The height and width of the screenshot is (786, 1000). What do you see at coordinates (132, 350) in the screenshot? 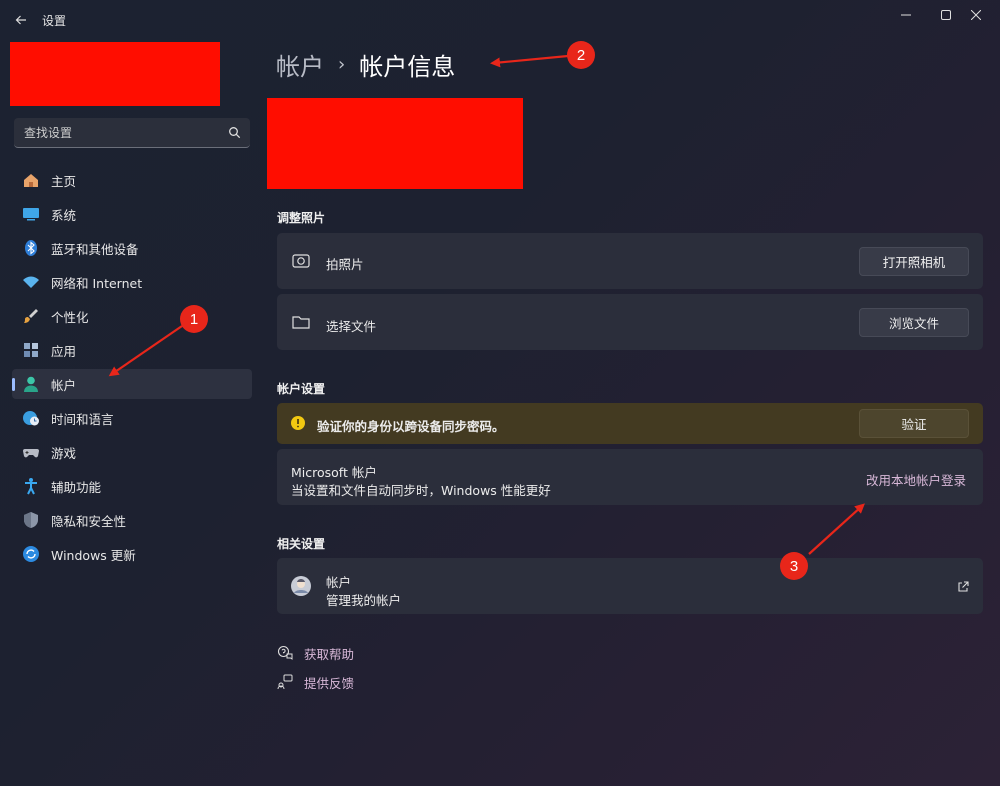
I see `sidebar-item-apps: 应用` at bounding box center [132, 350].